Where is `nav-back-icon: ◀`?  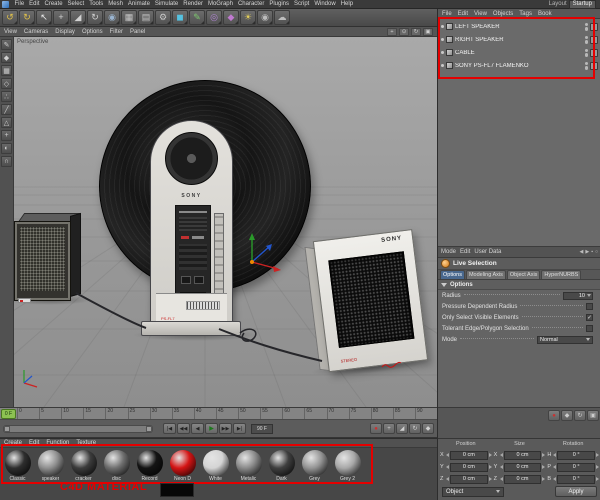 nav-back-icon: ◀ is located at coordinates (581, 252).